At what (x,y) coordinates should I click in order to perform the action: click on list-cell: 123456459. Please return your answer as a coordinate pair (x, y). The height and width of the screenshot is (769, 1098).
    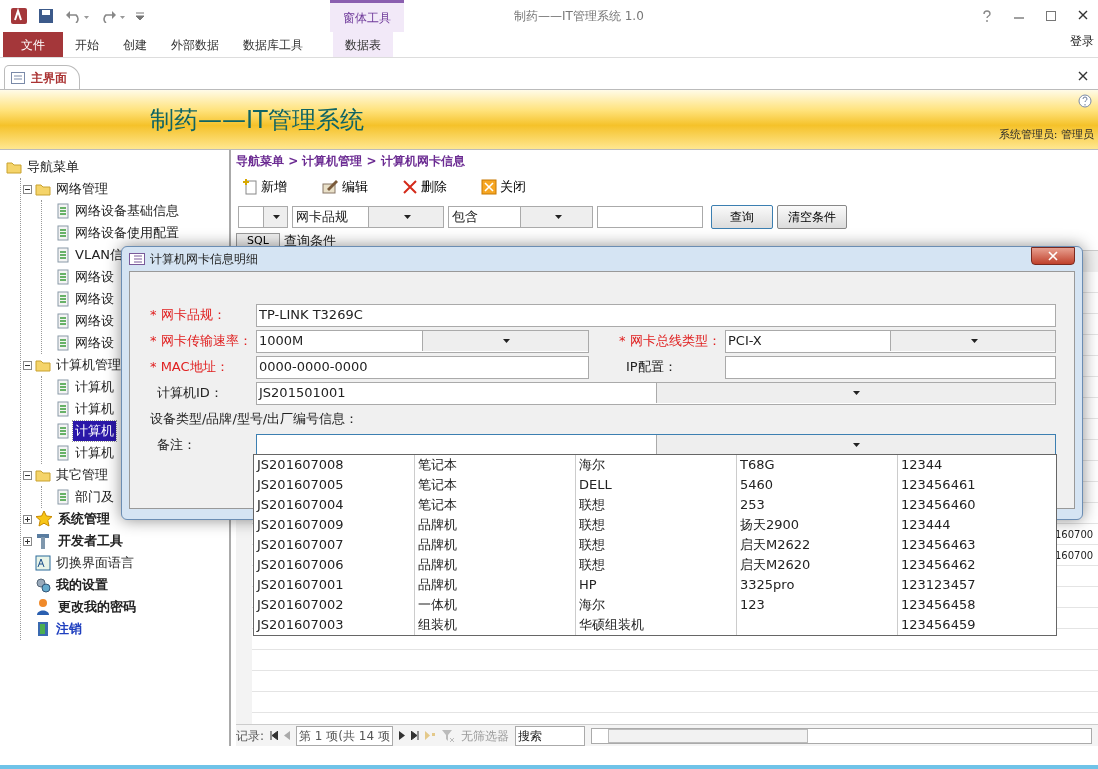
    Looking at the image, I should click on (978, 625).